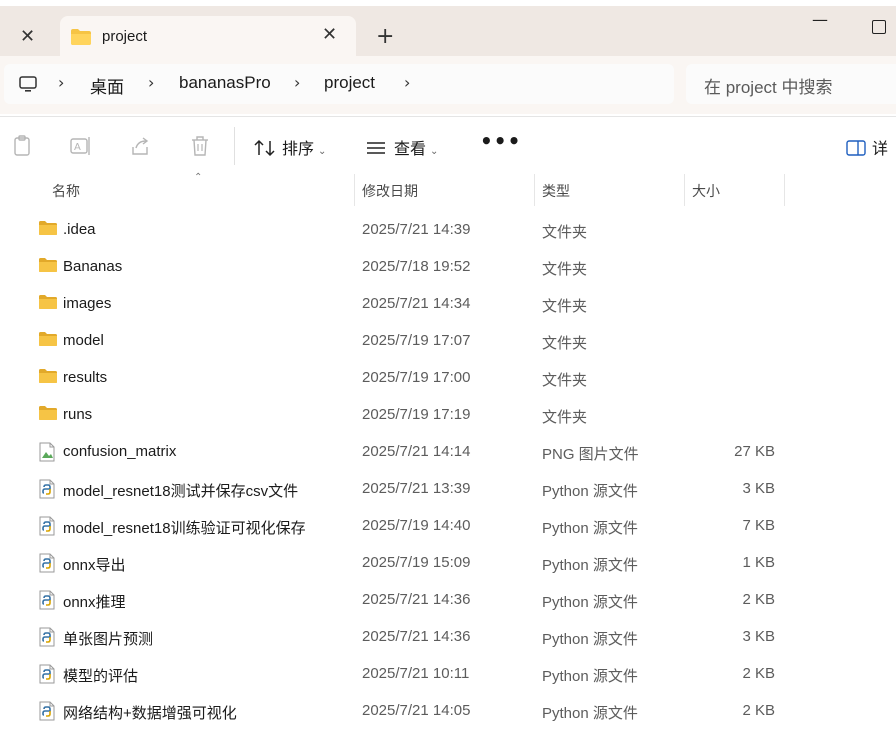 The height and width of the screenshot is (742, 896). What do you see at coordinates (416, 340) in the screenshot?
I see `file-date: 2025/7/19 17:07` at bounding box center [416, 340].